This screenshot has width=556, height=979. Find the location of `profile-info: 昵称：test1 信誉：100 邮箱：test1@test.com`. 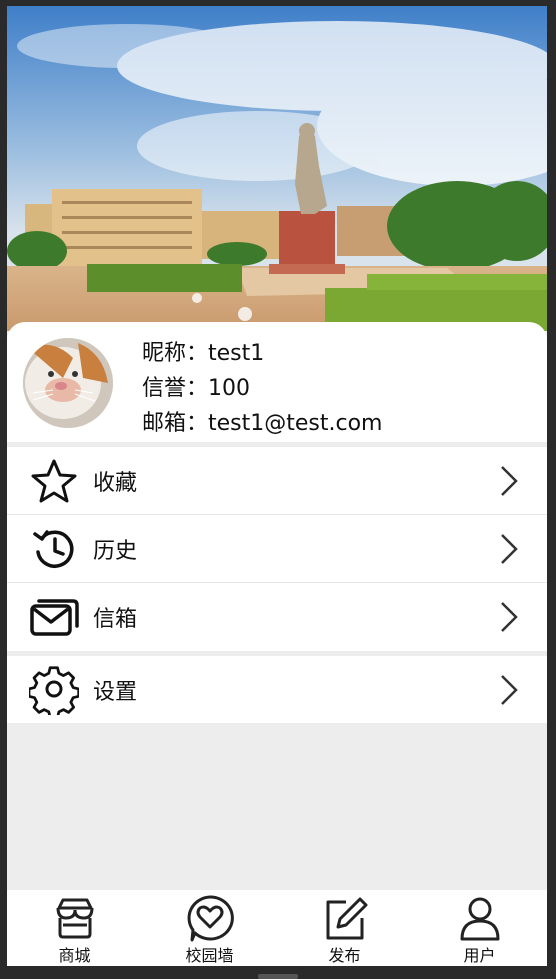

profile-info: 昵称：test1 信誉：100 邮箱：test1@test.com is located at coordinates (262, 388).